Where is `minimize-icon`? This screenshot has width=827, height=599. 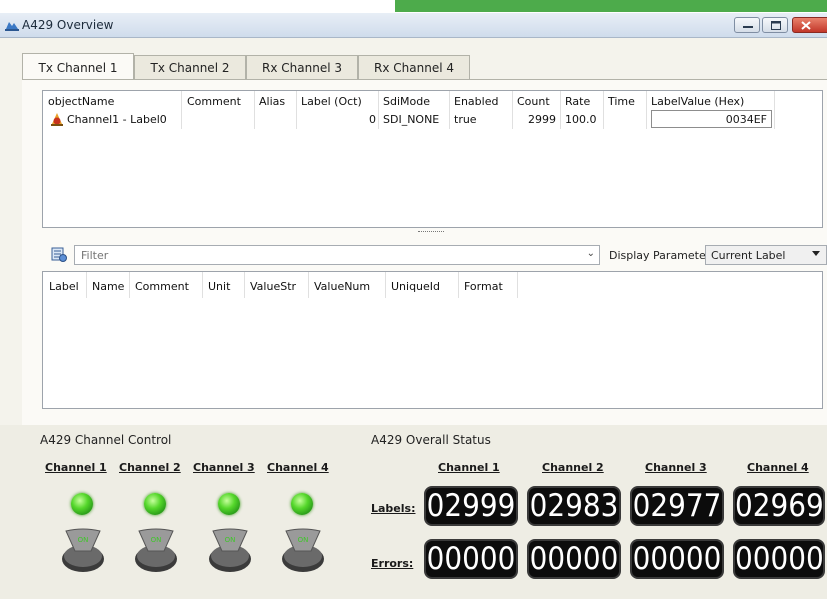 minimize-icon is located at coordinates (748, 27).